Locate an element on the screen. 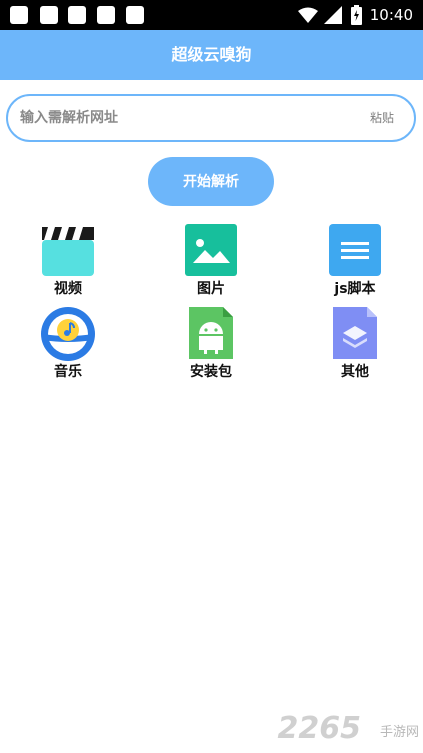 Image resolution: width=423 pixels, height=753 pixels. category-other: 其他 is located at coordinates (355, 347).